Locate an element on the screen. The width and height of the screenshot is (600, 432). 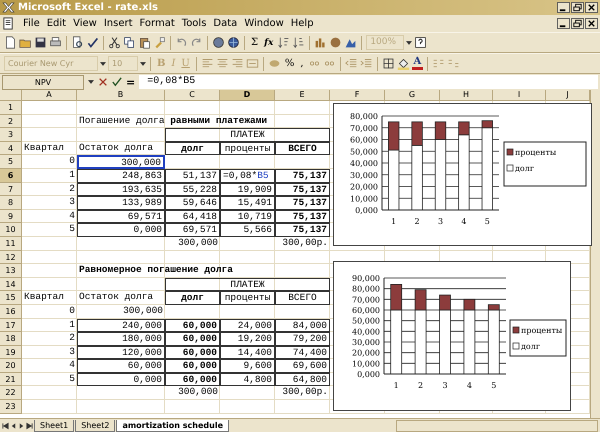
row-header: 19 is located at coordinates (11, 353).